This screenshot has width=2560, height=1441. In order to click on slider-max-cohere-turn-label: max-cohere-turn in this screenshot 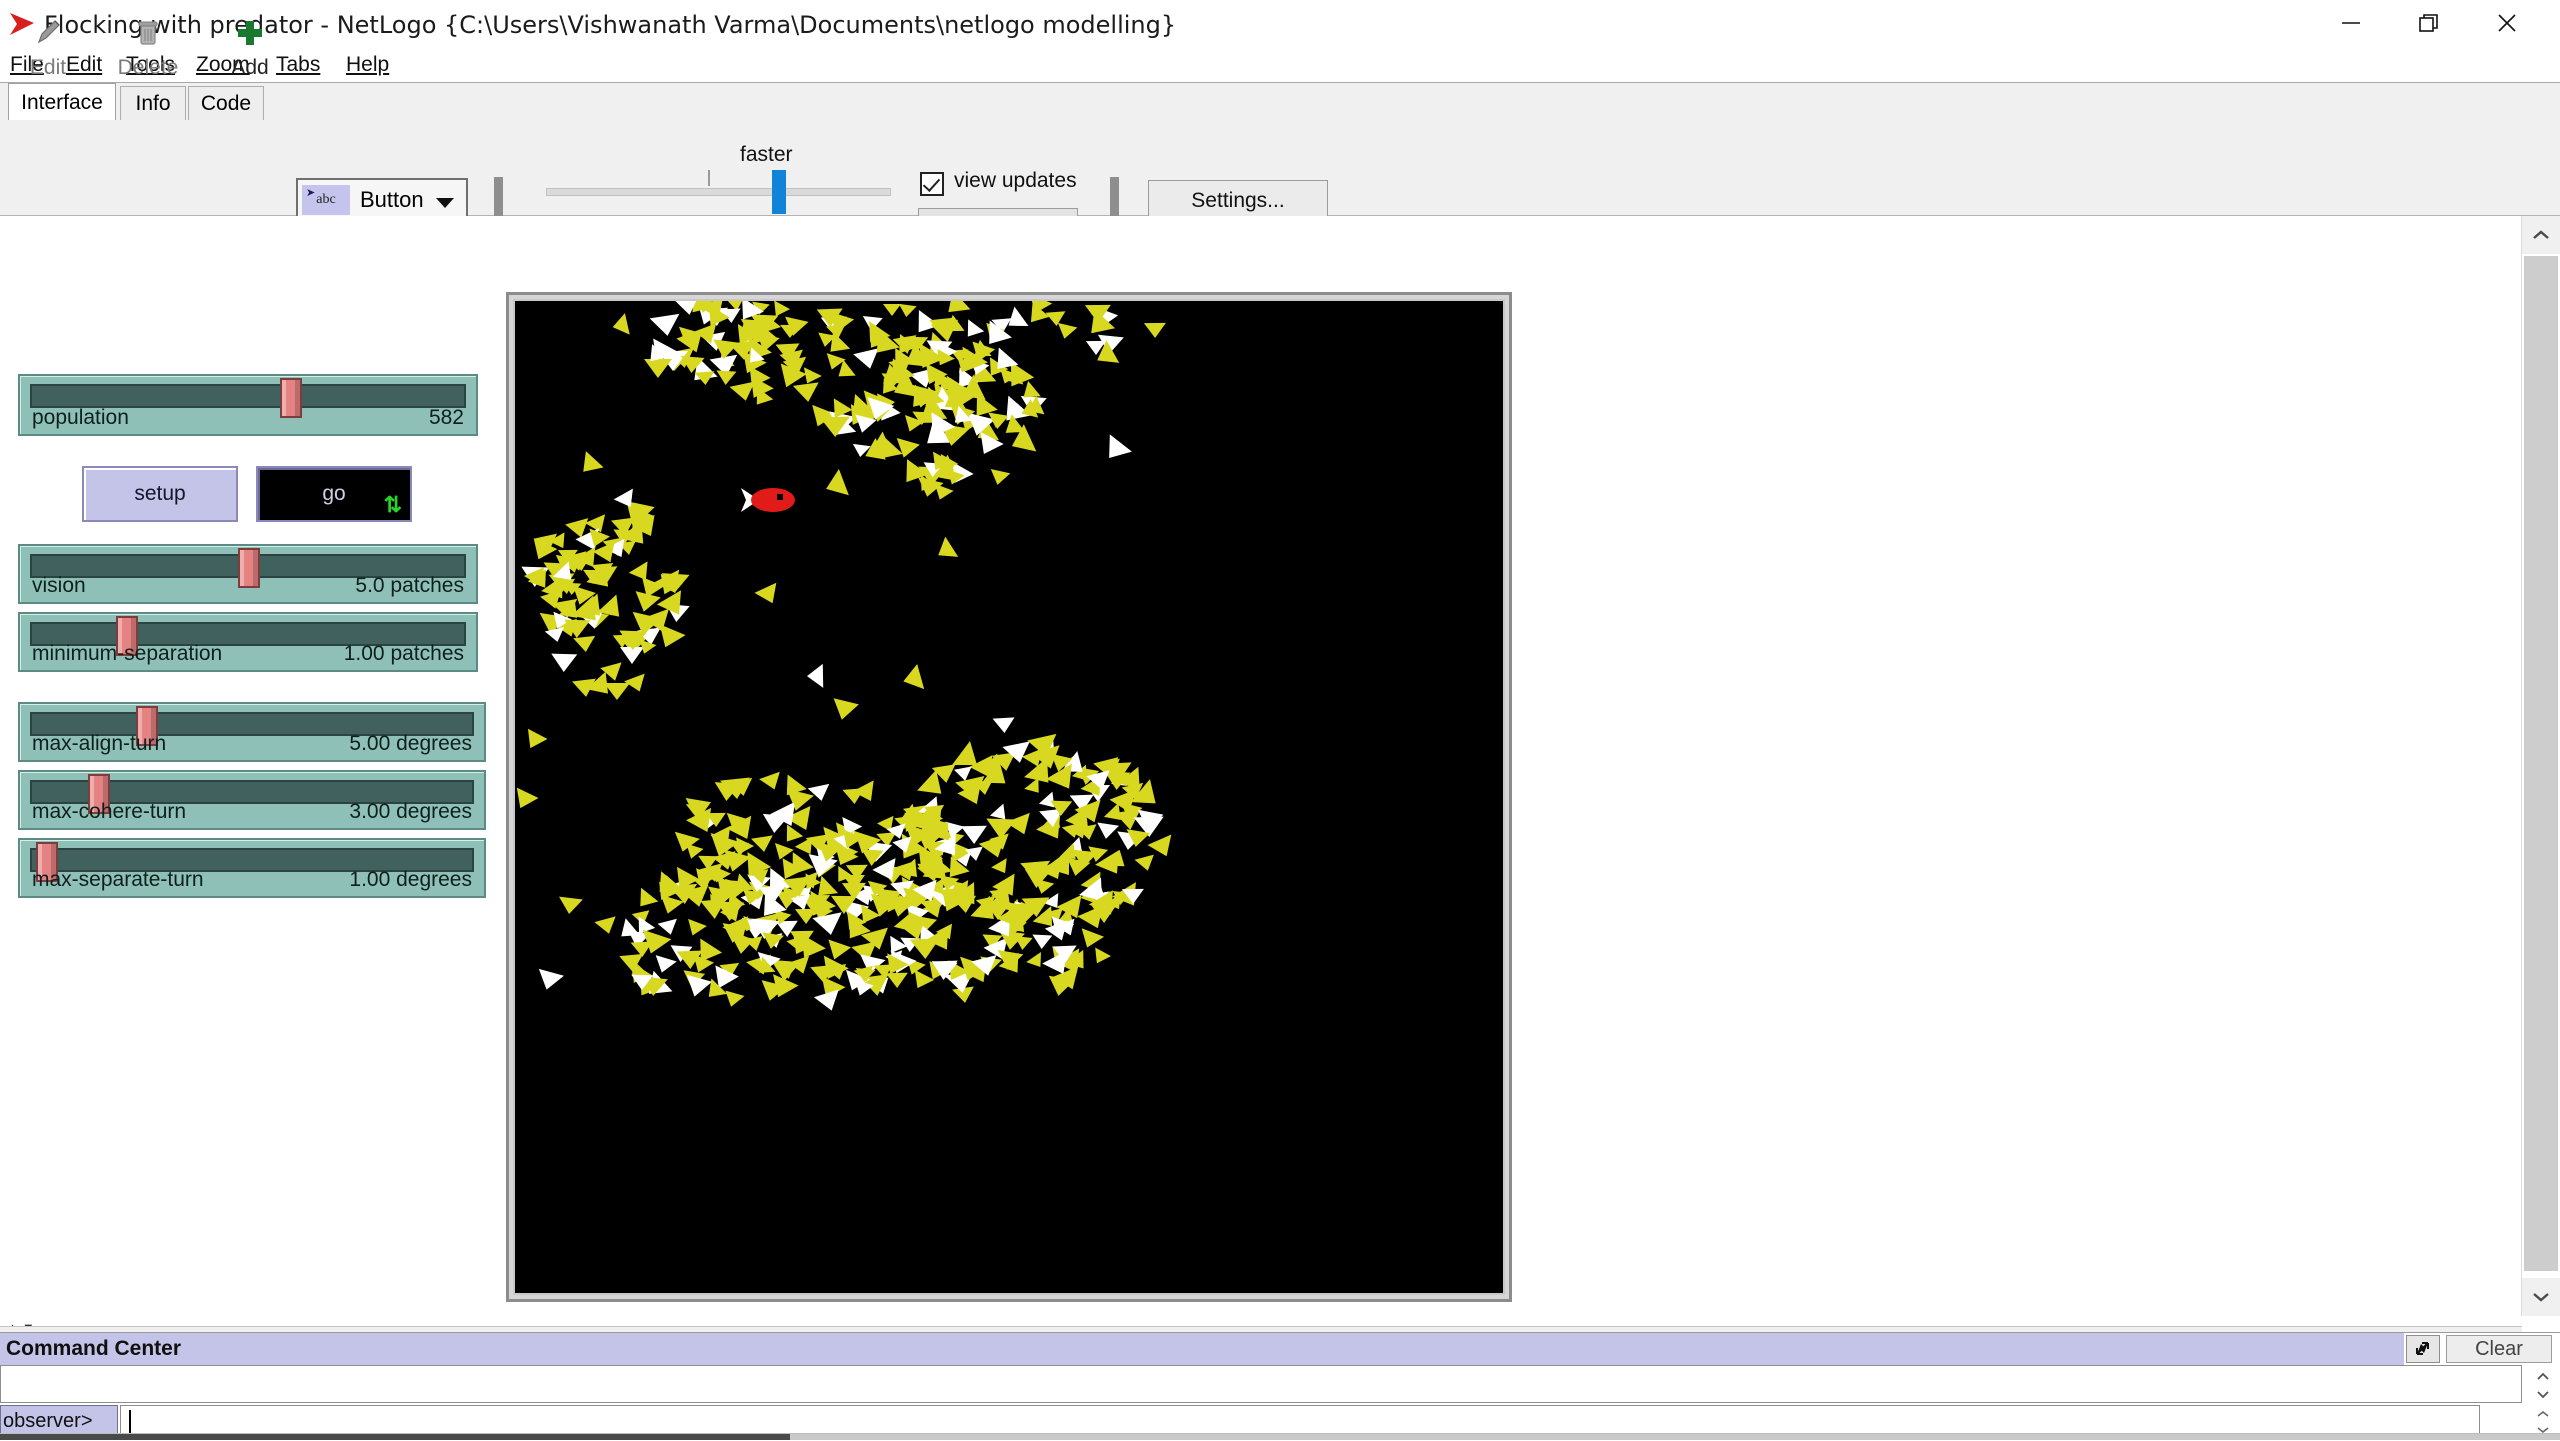, I will do `click(109, 811)`.